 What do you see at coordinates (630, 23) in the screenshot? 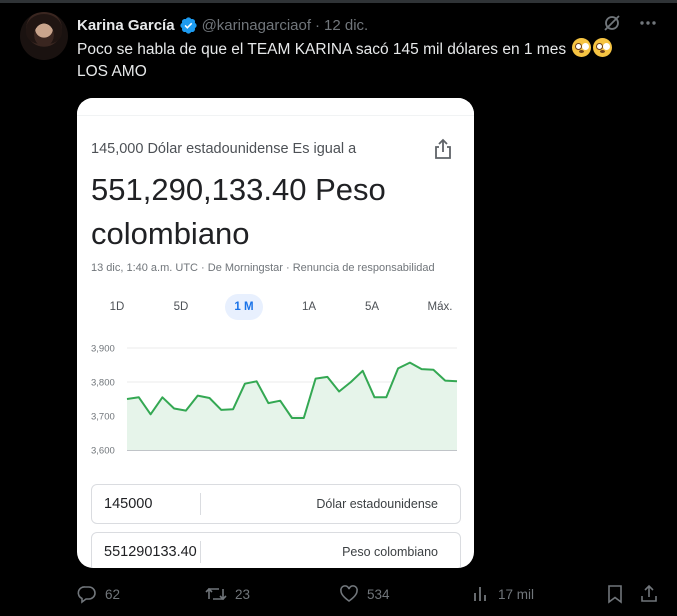
I see `tweet-top-actions` at bounding box center [630, 23].